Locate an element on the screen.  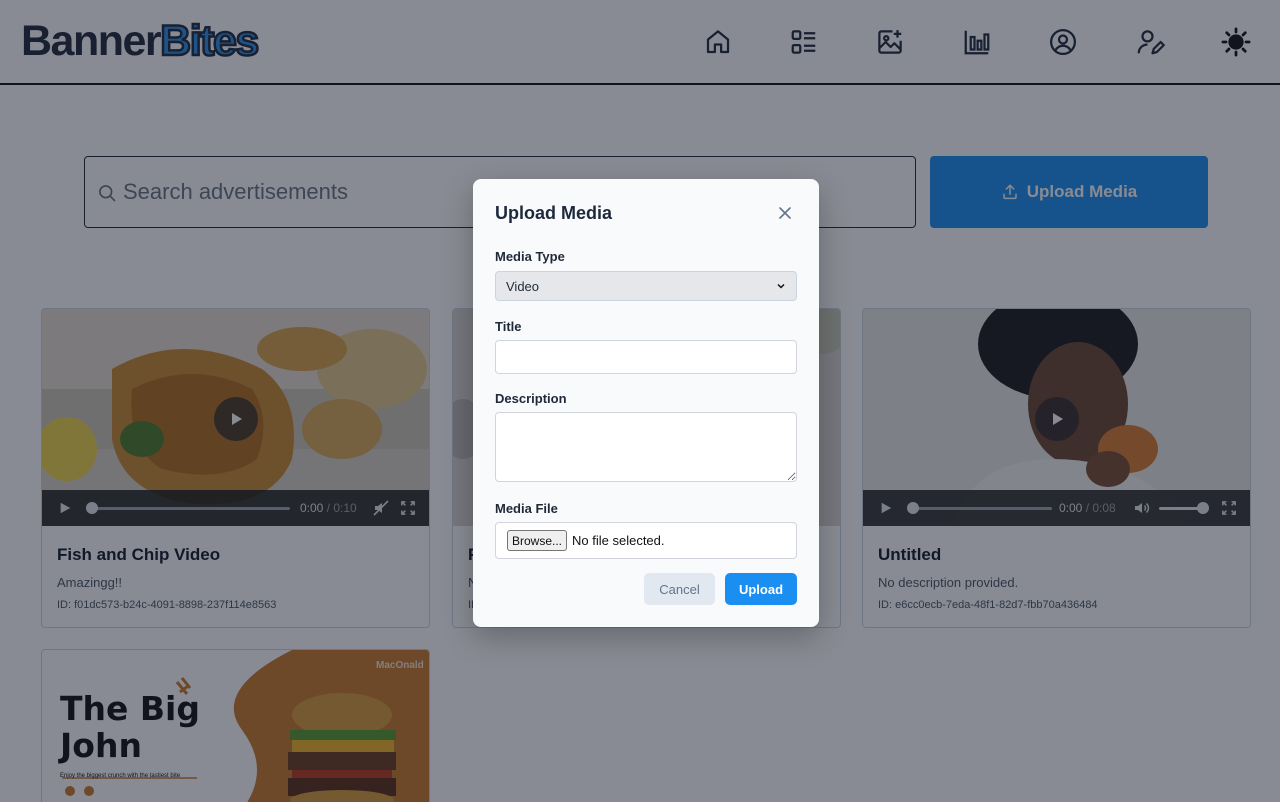
file-status: No file selected. is located at coordinates (618, 540).